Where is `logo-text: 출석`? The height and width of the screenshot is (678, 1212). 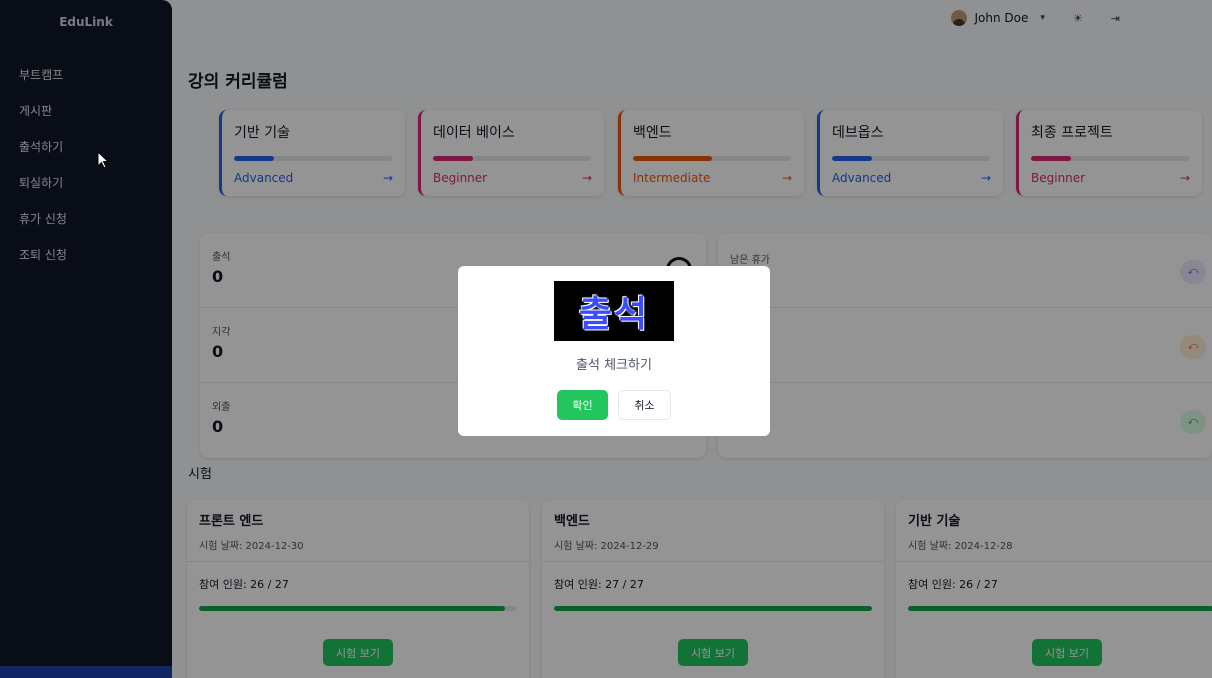
logo-text: 출석 is located at coordinates (614, 314).